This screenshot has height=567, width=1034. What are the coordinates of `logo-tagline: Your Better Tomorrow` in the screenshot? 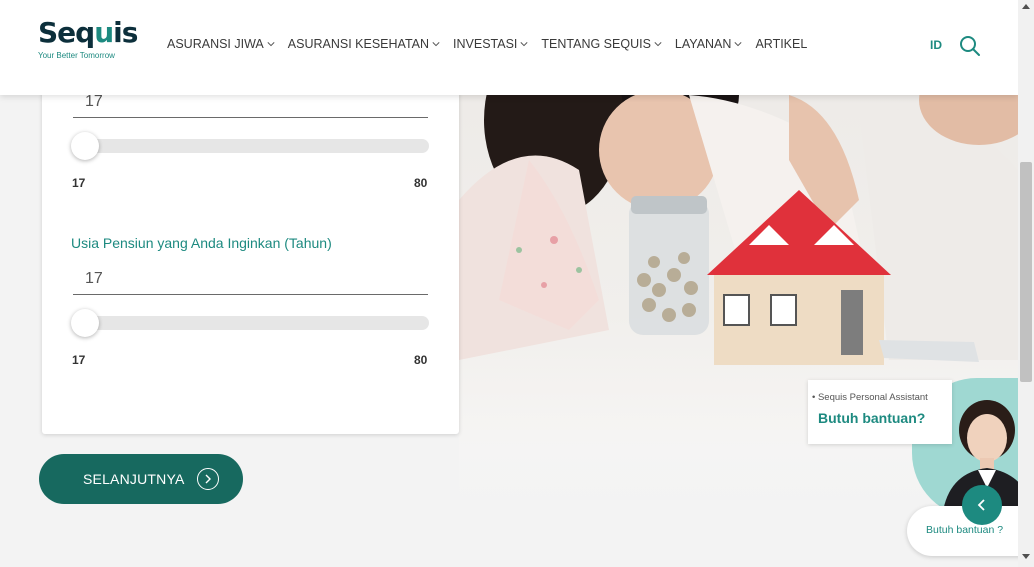 It's located at (76, 55).